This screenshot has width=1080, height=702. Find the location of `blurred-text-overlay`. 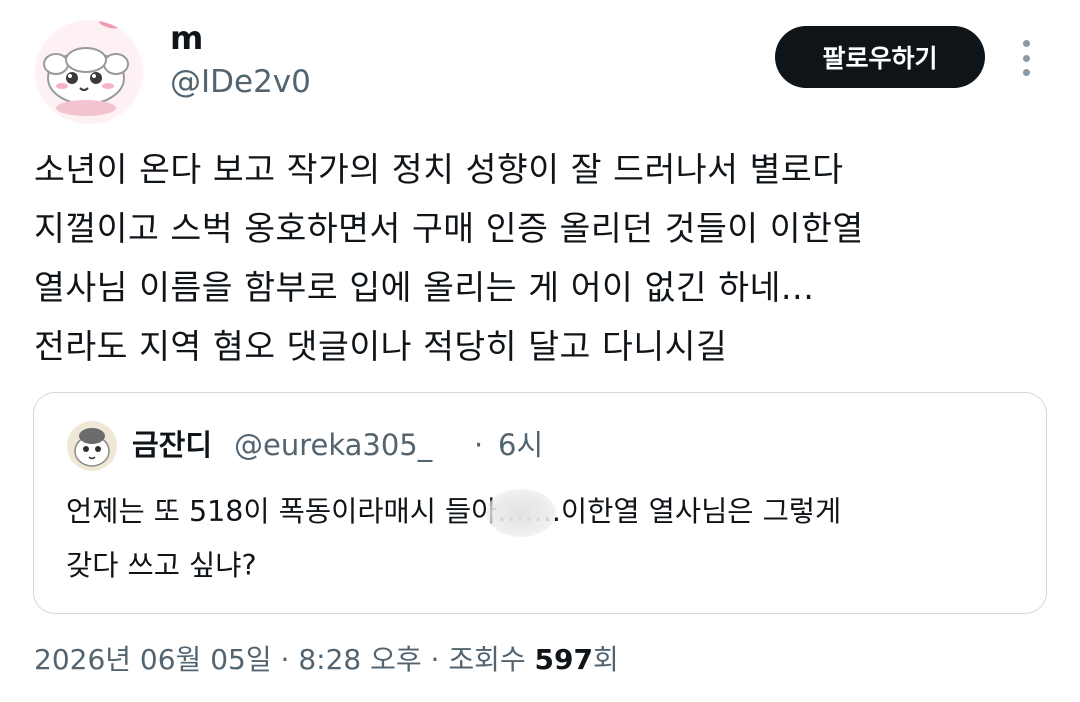

blurred-text-overlay is located at coordinates (521, 513).